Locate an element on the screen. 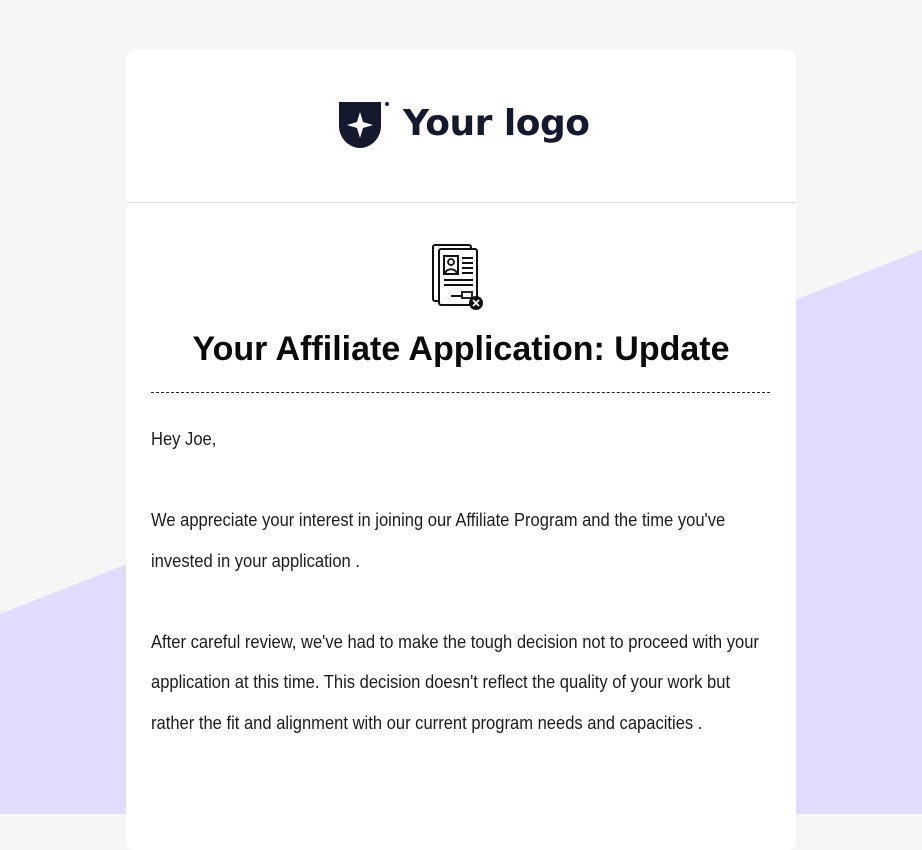  shield-star-logo-icon is located at coordinates (363, 126).